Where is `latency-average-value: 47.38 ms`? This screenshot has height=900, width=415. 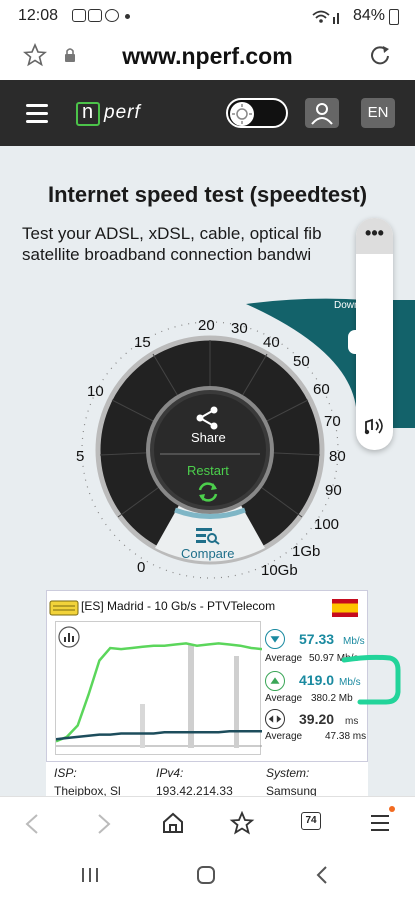 latency-average-value: 47.38 ms is located at coordinates (346, 736).